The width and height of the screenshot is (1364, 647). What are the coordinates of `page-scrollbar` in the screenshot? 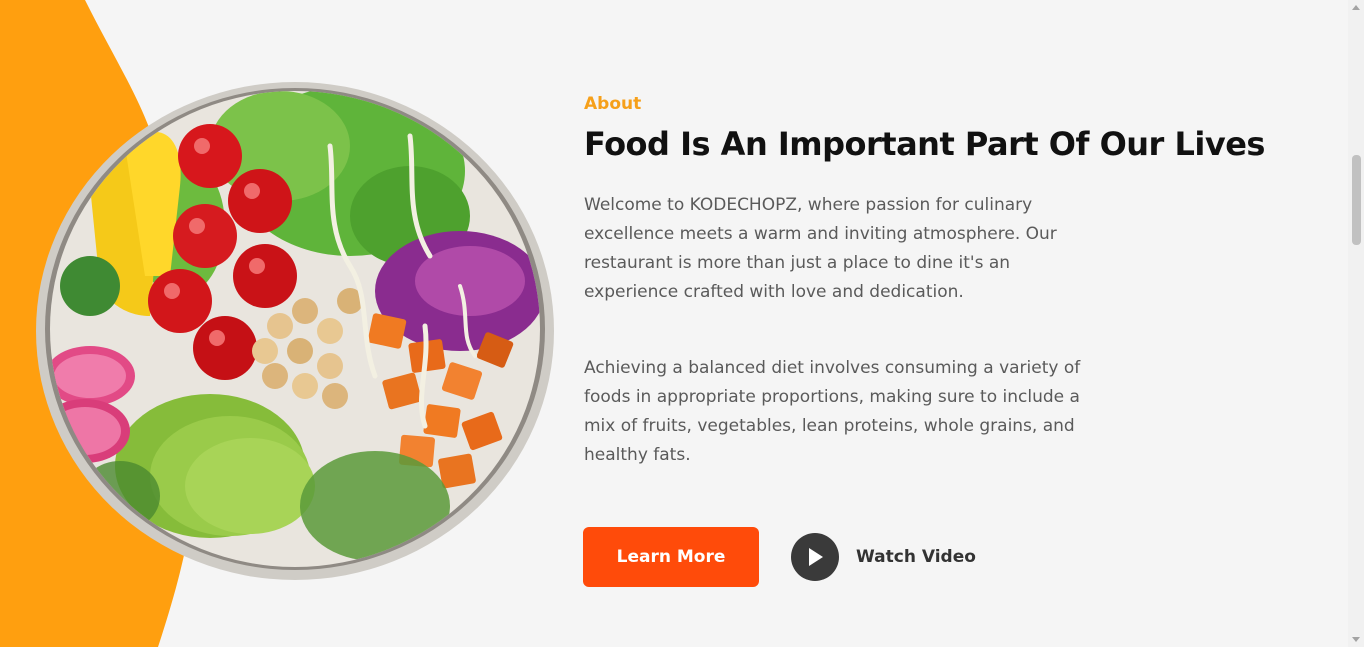 It's located at (1356, 323).